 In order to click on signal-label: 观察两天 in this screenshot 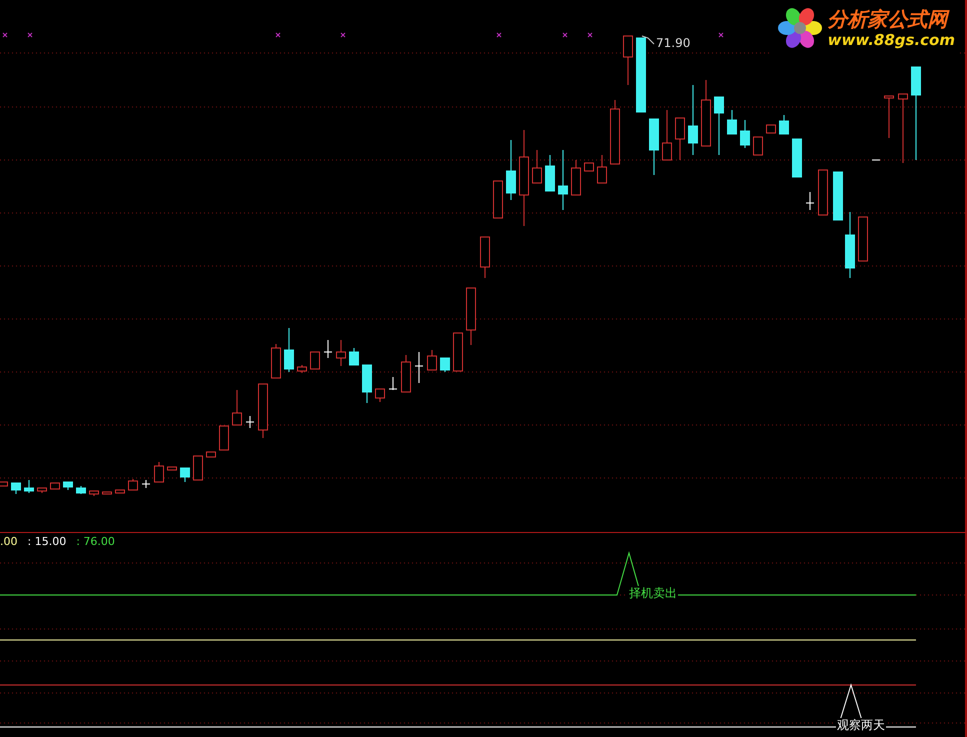, I will do `click(861, 725)`.